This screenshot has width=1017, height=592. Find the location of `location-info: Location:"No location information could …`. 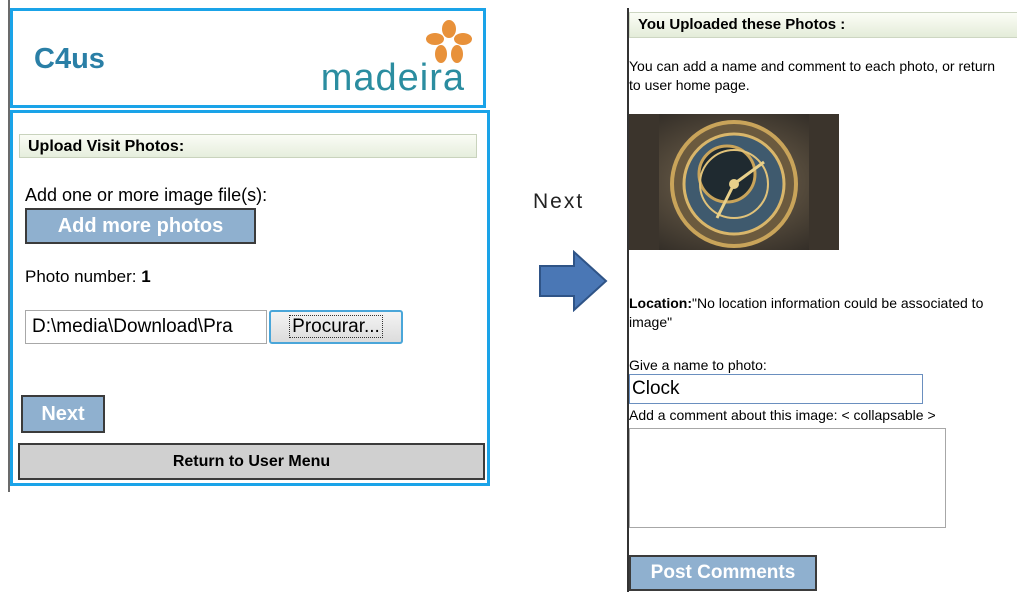

location-info: Location:"No location information could … is located at coordinates (823, 313).